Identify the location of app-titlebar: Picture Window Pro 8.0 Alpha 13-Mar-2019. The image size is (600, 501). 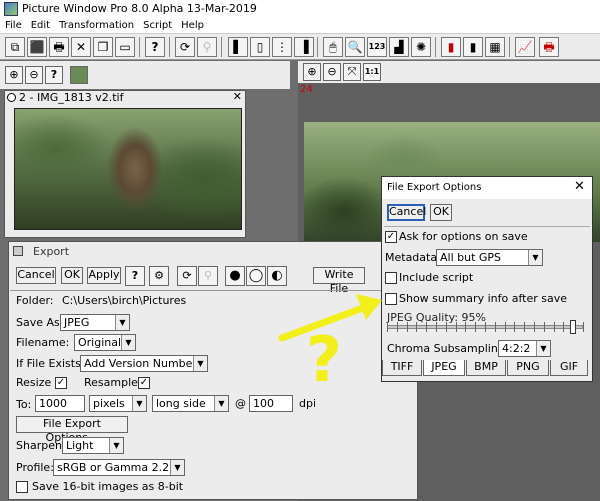
(300, 9).